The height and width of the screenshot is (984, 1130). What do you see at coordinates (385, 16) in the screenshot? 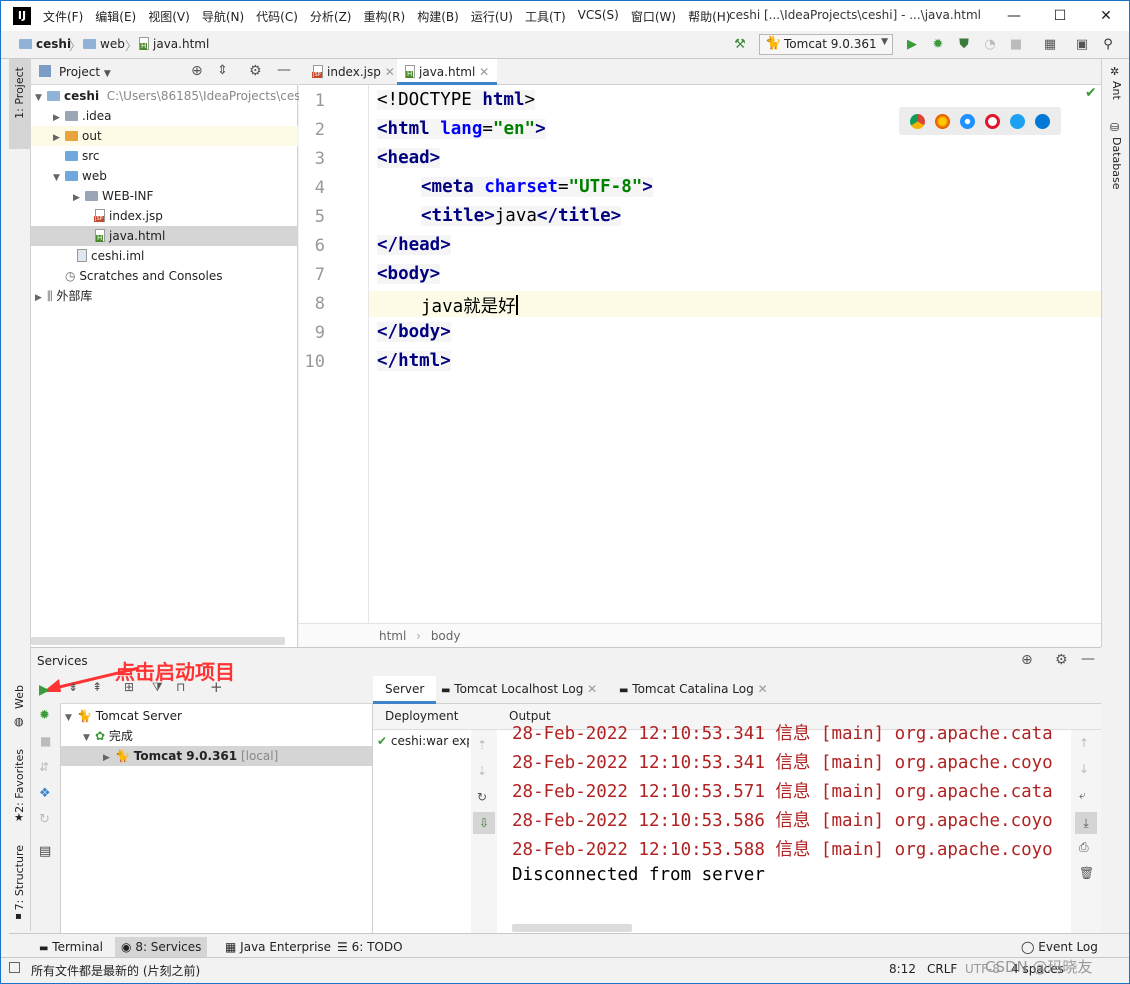
I see `menu-refactor: 重构(R)` at bounding box center [385, 16].